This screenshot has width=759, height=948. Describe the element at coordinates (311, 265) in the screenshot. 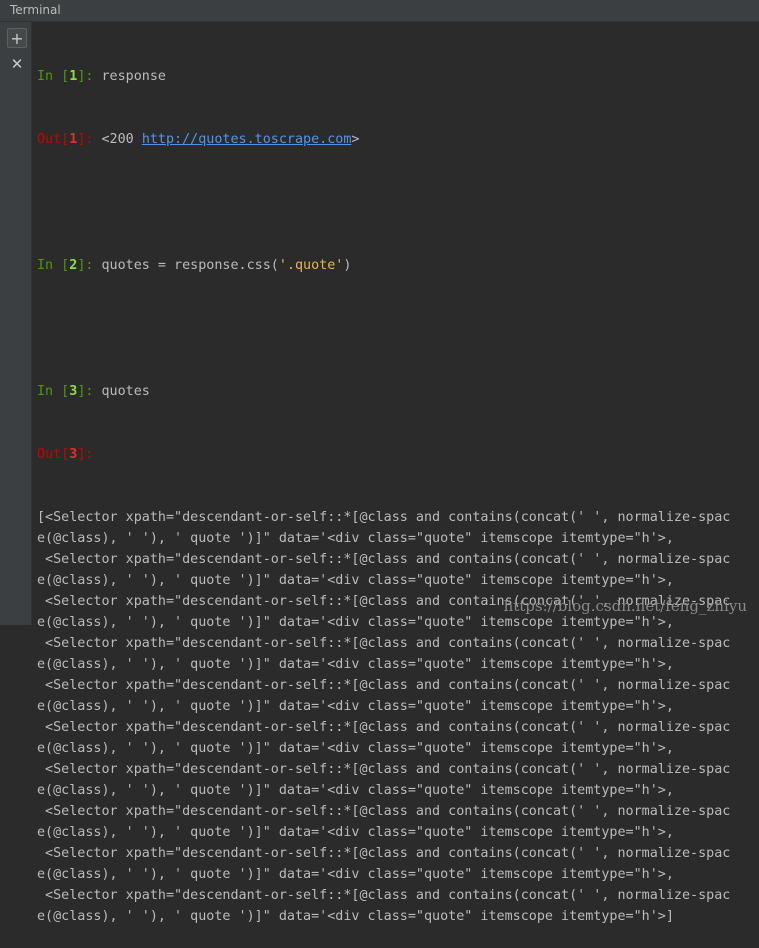

I see `command-string: '.quote'` at that location.